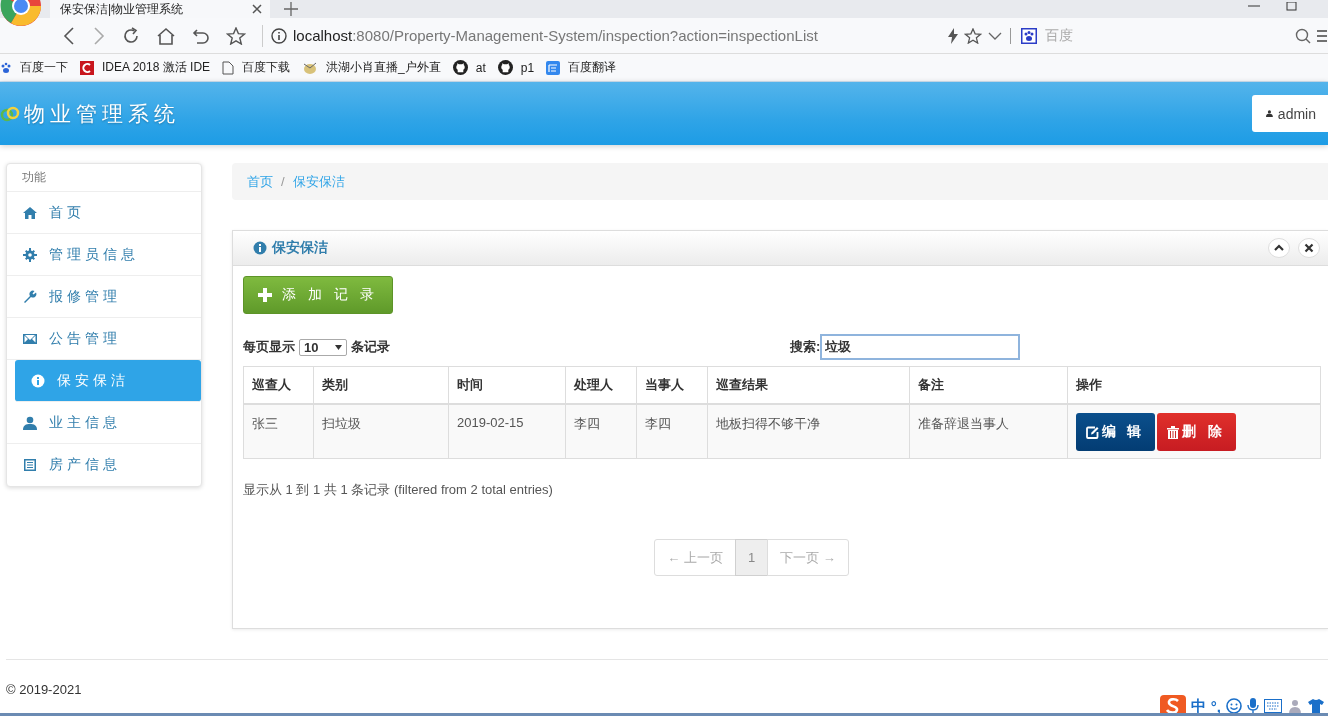 The image size is (1328, 716). Describe the element at coordinates (553, 67) in the screenshot. I see `translate-icon` at that location.